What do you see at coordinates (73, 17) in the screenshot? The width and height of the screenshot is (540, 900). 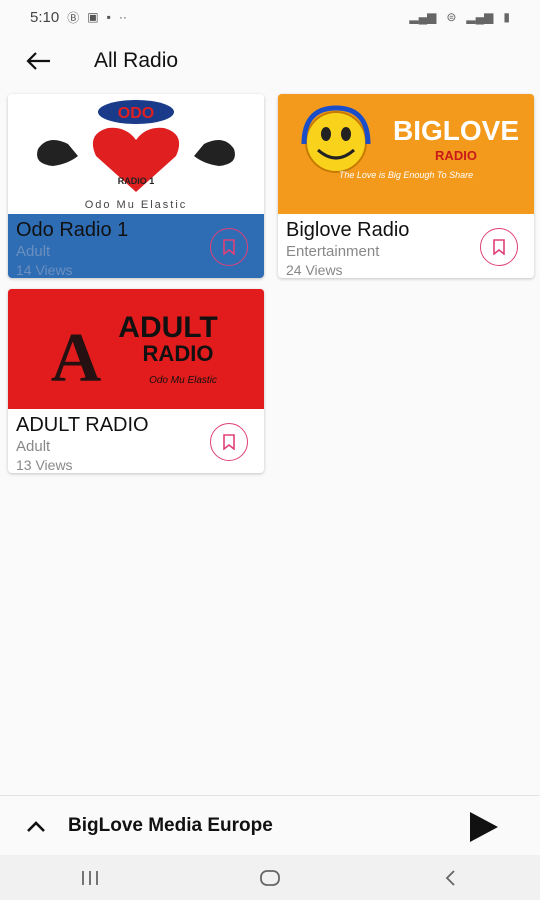 I see `b-icon: Ⓑ` at bounding box center [73, 17].